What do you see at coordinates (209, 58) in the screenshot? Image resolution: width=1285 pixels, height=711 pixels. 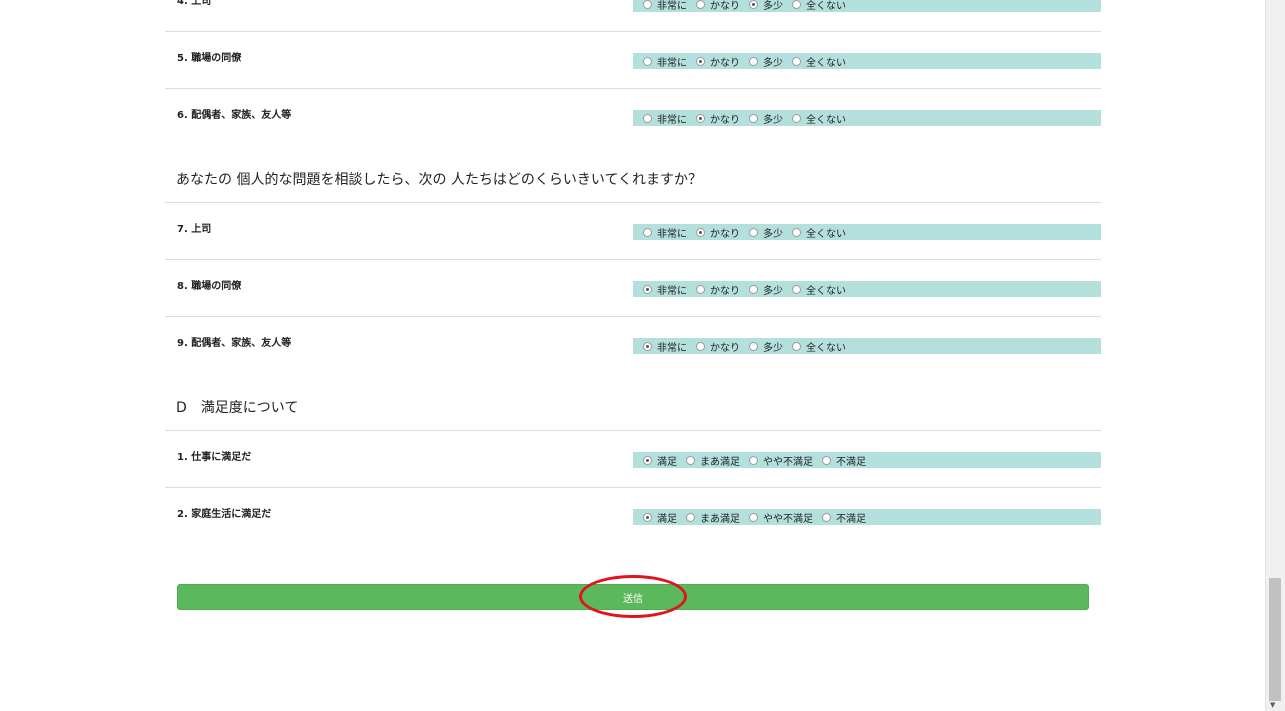 I see `question-label: 5. 職場の同僚` at bounding box center [209, 58].